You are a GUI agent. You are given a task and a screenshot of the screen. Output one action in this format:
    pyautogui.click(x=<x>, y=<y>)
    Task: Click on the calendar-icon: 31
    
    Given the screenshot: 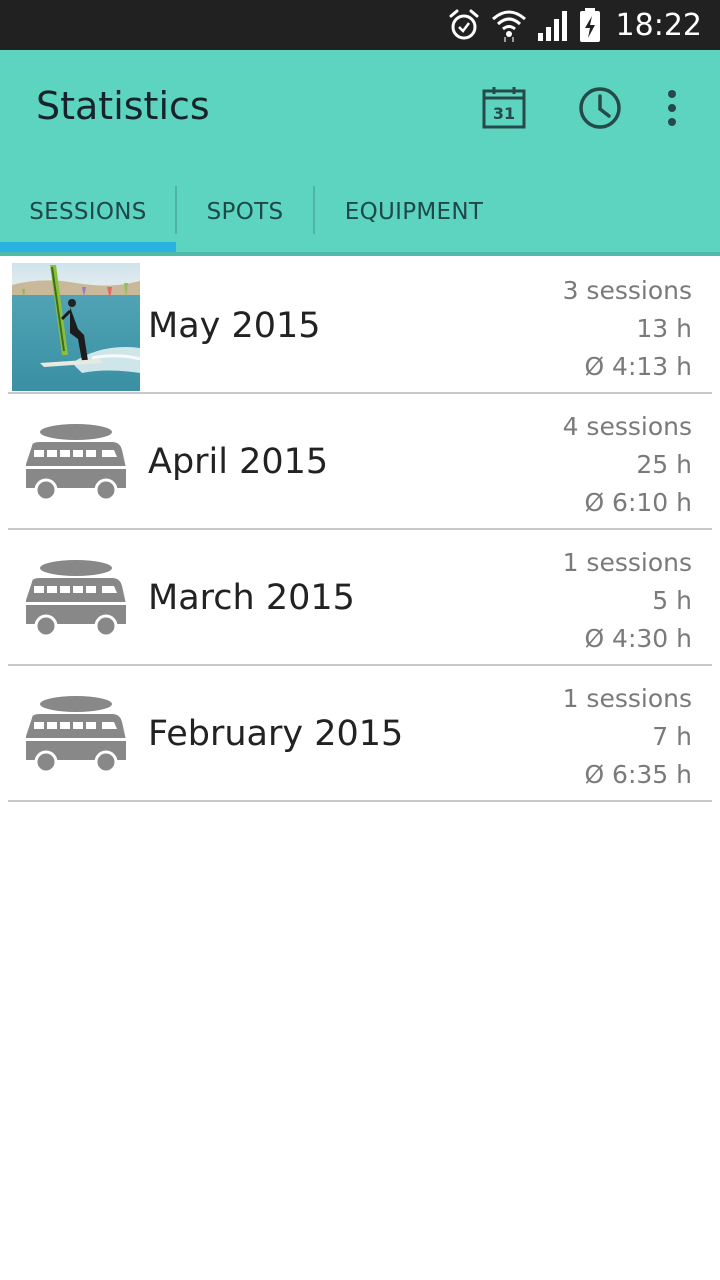 What is the action you would take?
    pyautogui.click(x=504, y=108)
    